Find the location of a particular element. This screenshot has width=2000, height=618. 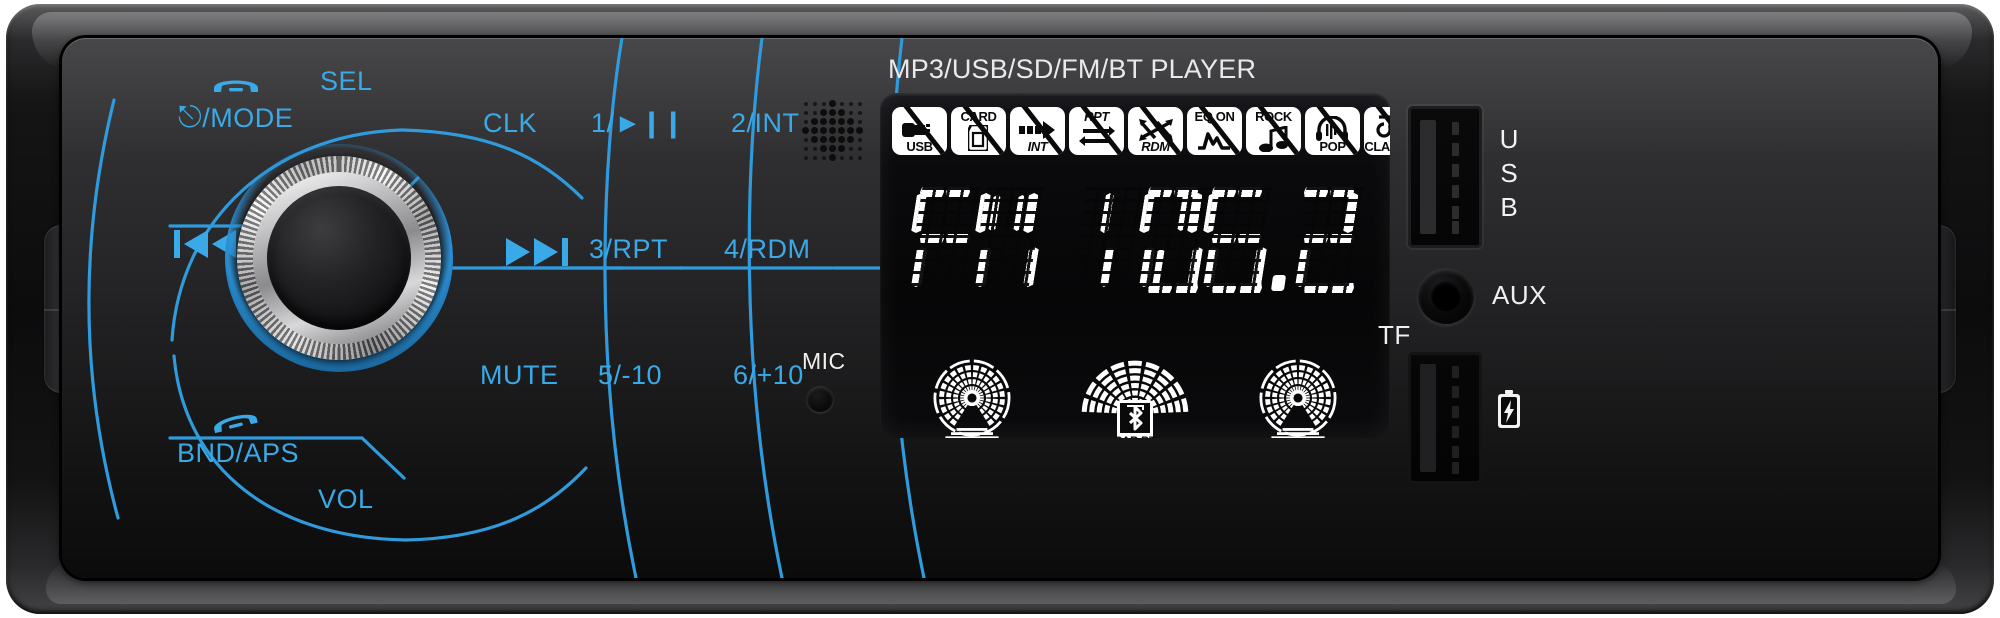

battery-charging-icon is located at coordinates (1509, 409).